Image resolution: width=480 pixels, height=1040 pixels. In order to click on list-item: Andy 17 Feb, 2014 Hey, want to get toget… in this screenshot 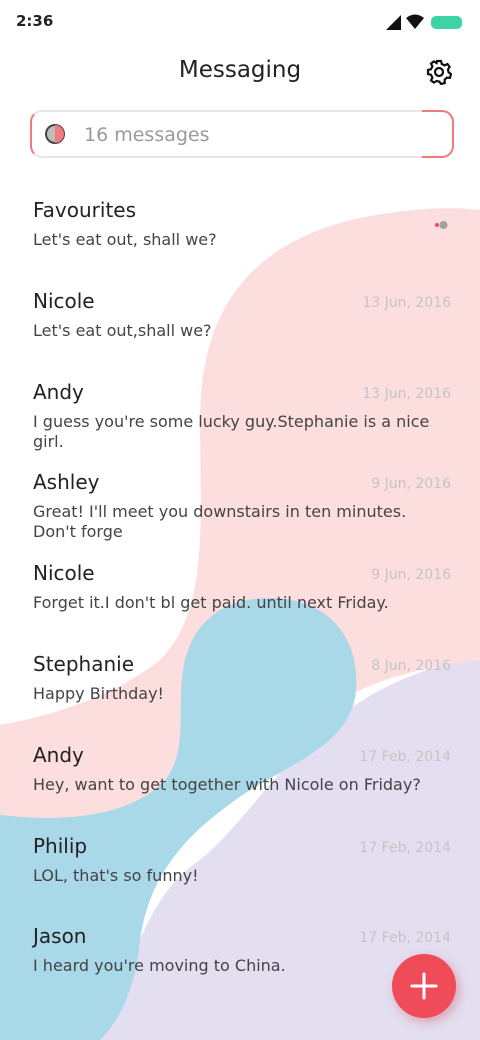, I will do `click(240, 780)`.